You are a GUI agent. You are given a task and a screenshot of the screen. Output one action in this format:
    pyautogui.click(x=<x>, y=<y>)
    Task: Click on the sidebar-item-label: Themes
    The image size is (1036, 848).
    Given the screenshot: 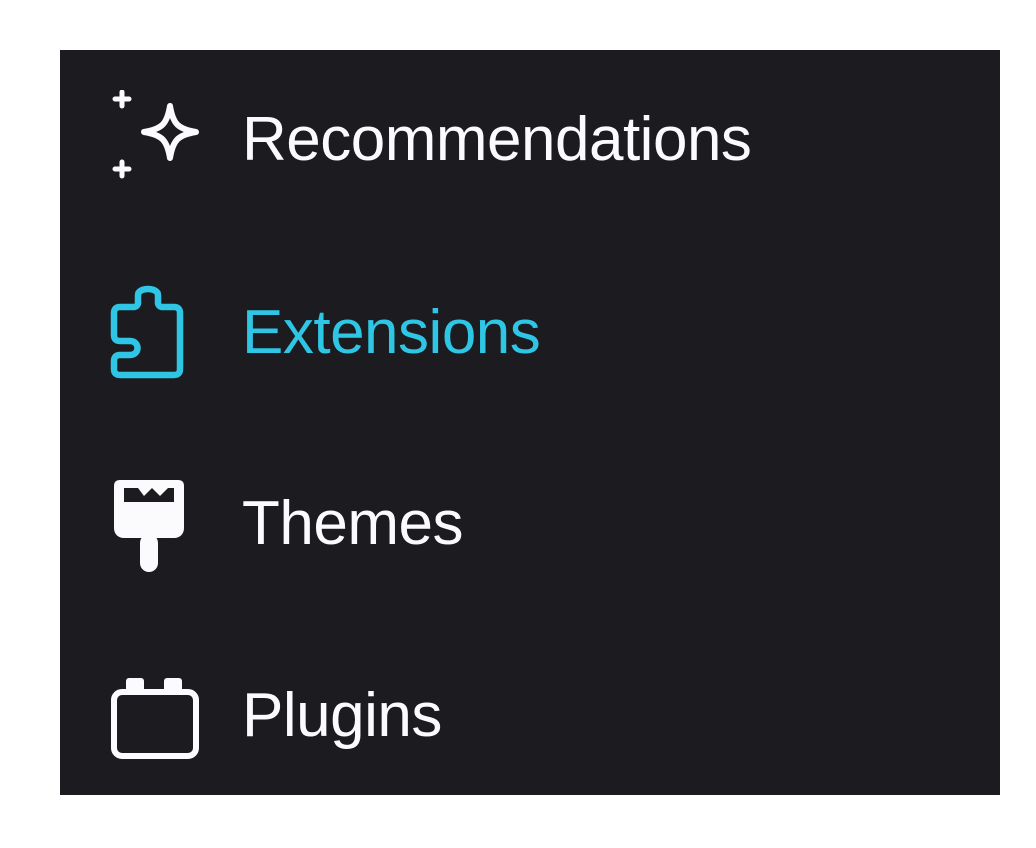 What is the action you would take?
    pyautogui.click(x=352, y=523)
    